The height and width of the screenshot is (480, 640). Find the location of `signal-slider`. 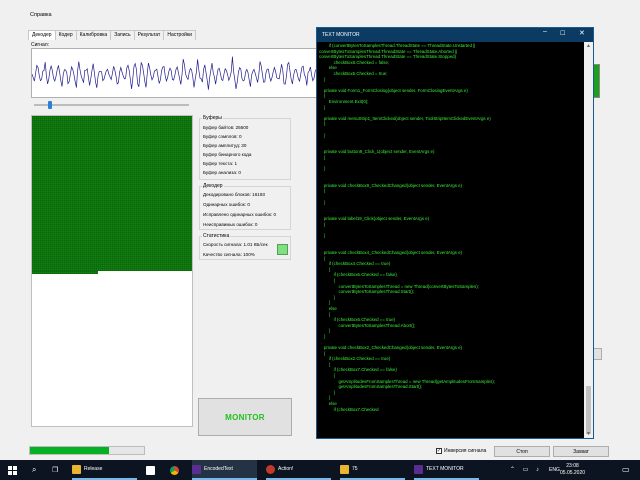

signal-slider is located at coordinates (111, 105).